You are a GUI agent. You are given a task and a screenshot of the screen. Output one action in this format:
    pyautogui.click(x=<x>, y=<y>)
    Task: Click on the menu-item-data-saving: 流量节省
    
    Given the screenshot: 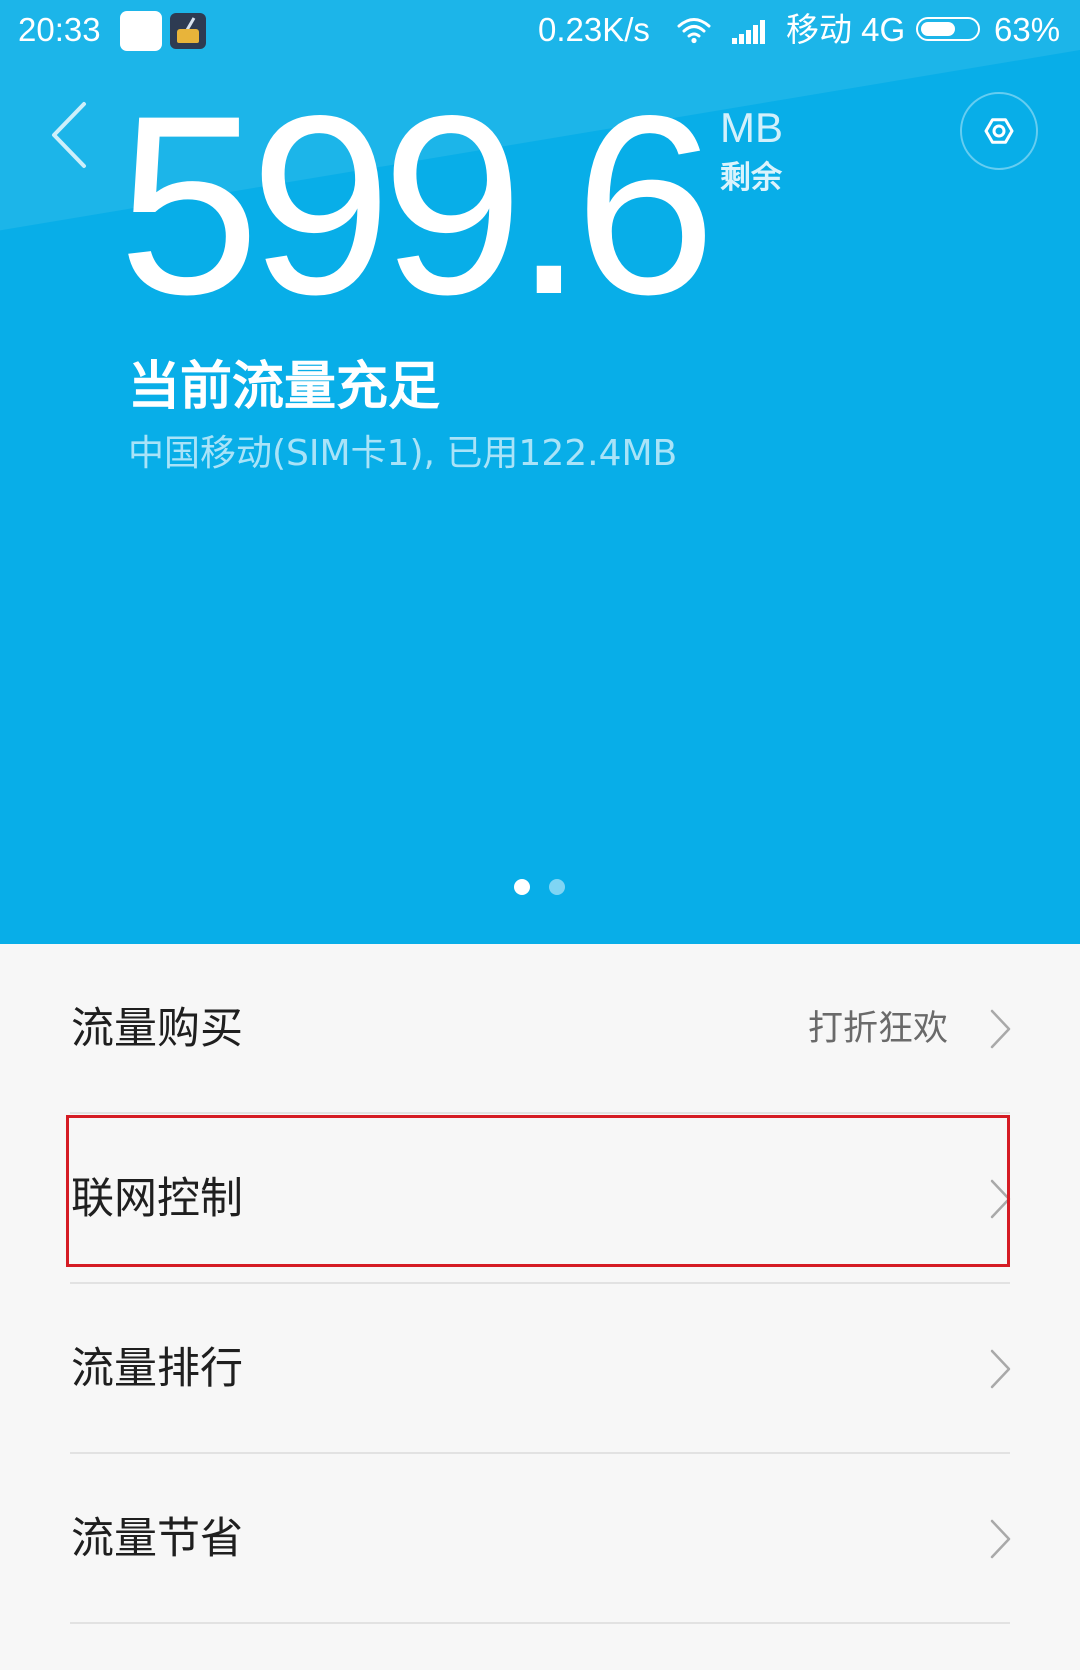 What is the action you would take?
    pyautogui.click(x=540, y=1539)
    